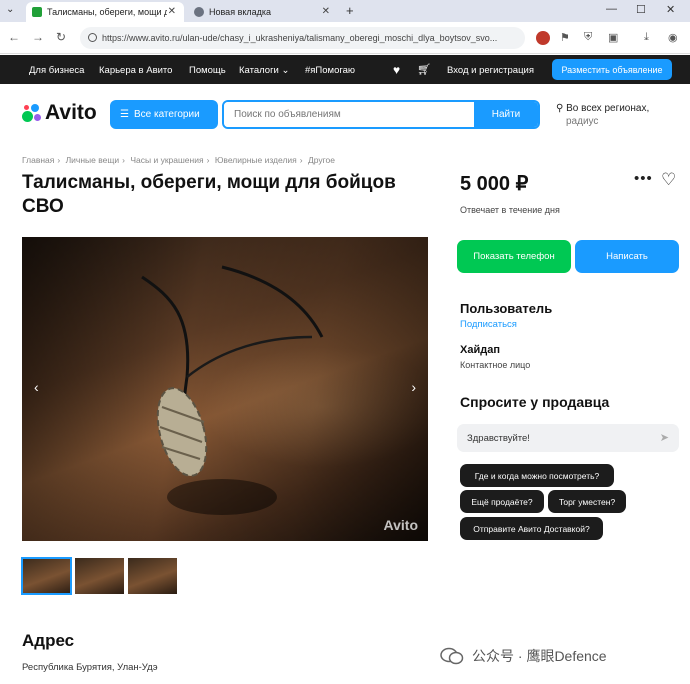 The height and width of the screenshot is (684, 690). What do you see at coordinates (396, 70) in the screenshot?
I see `heart-icon: ♥` at bounding box center [396, 70].